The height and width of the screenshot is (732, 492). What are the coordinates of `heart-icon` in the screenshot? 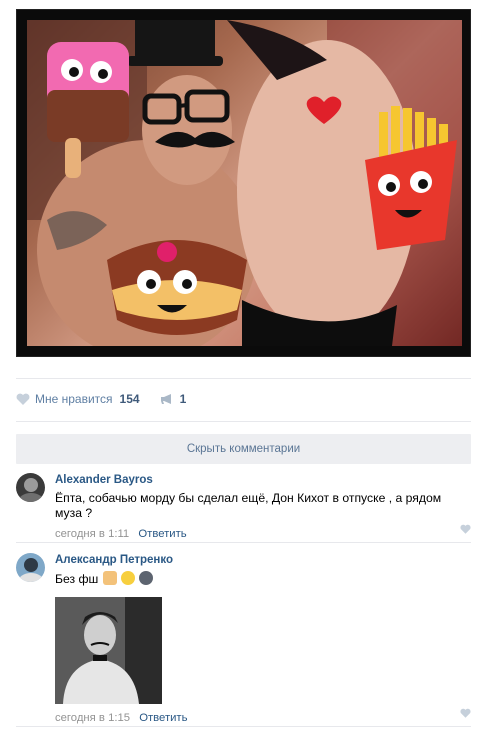 It's located at (23, 399).